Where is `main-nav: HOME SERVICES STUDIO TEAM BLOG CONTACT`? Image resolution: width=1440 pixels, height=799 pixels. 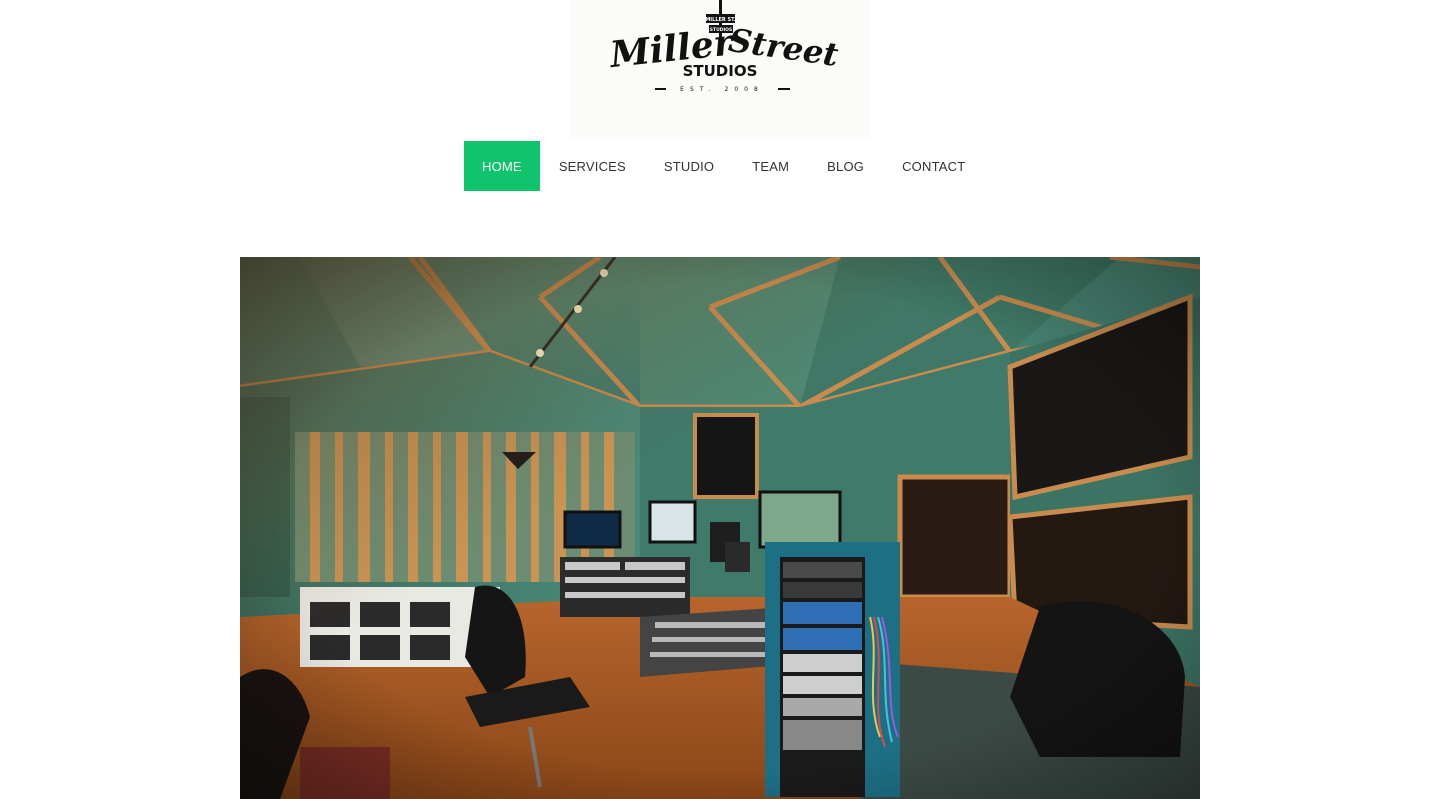
main-nav: HOME SERVICES STUDIO TEAM BLOG CONTACT is located at coordinates (724, 166).